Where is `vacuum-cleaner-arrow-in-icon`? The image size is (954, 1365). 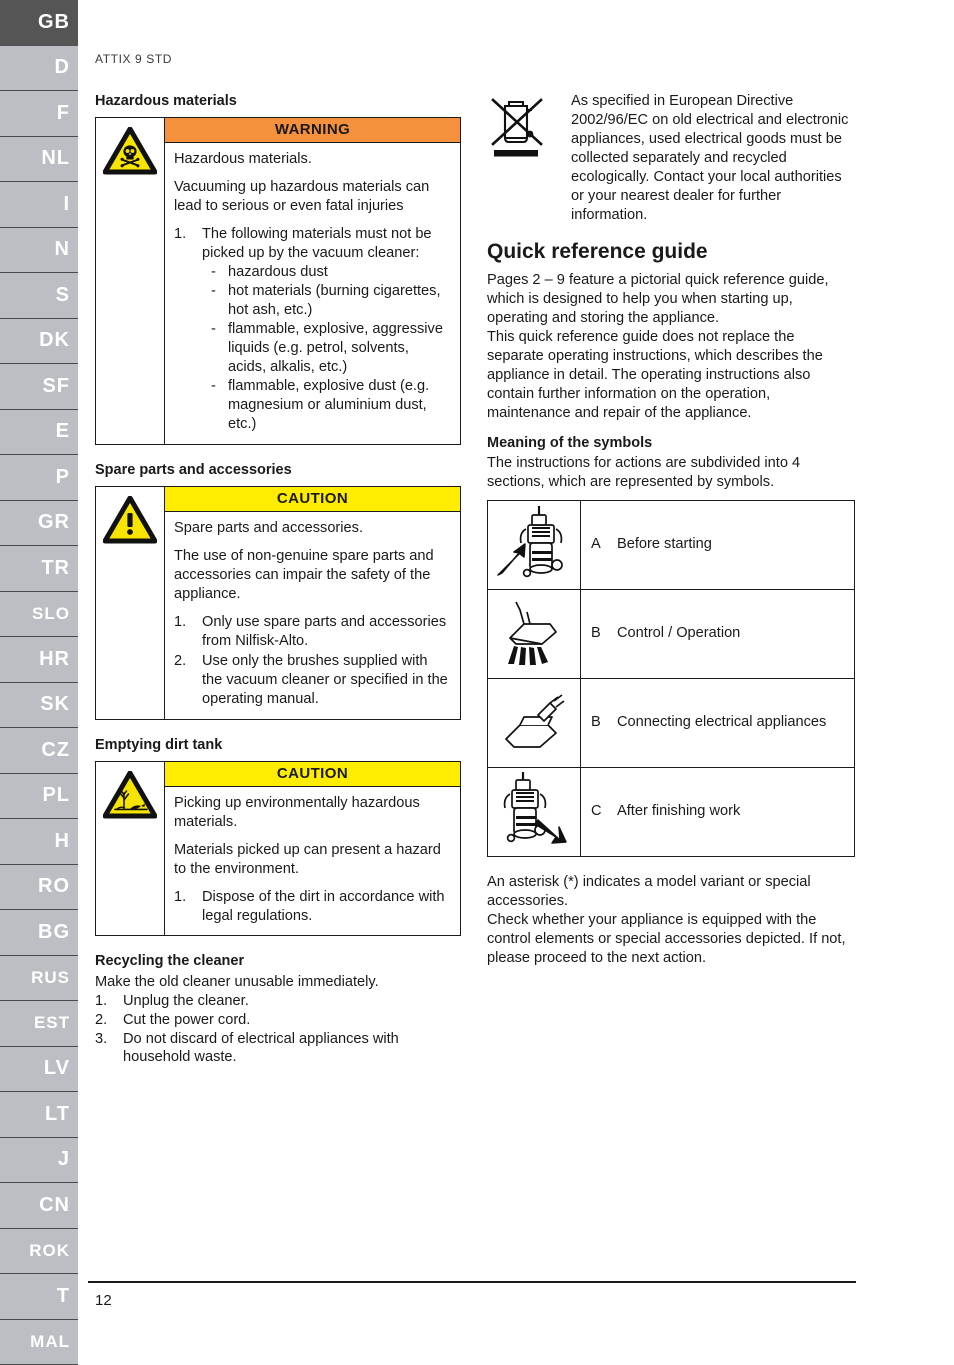 vacuum-cleaner-arrow-in-icon is located at coordinates (534, 544).